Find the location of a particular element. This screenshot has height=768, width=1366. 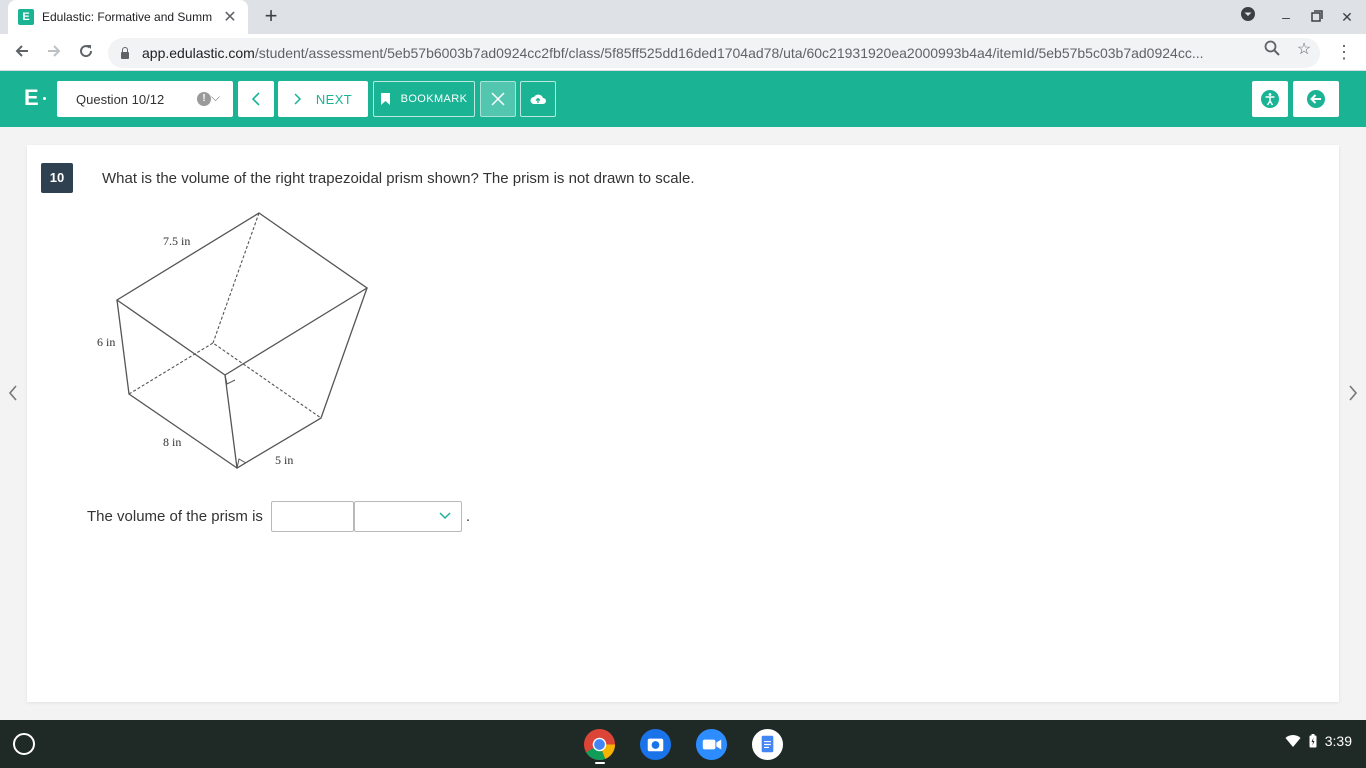

previous-page-arrow-icon is located at coordinates (13, 395).